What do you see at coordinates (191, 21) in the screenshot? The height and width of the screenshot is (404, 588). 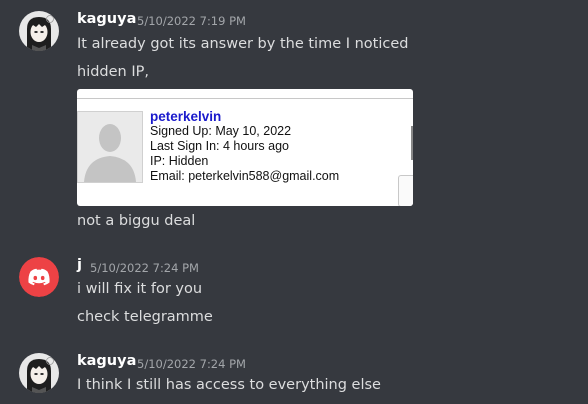 I see `message-timestamp: 5/10/2022 7:19 PM` at bounding box center [191, 21].